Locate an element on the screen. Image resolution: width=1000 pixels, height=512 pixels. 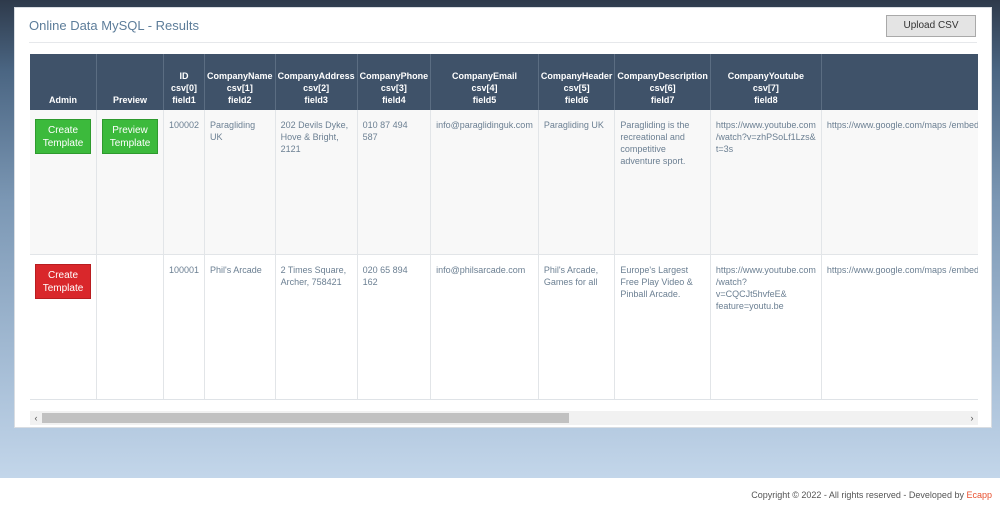
scroll-right-icon: › is located at coordinates (972, 418).